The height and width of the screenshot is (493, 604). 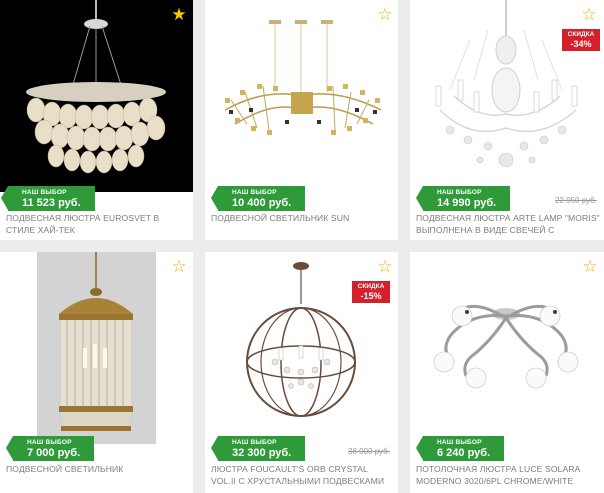 What do you see at coordinates (97, 469) in the screenshot?
I see `product-title: ПОДВЕСНОЙ СВЕТИЛЬНИК` at bounding box center [97, 469].